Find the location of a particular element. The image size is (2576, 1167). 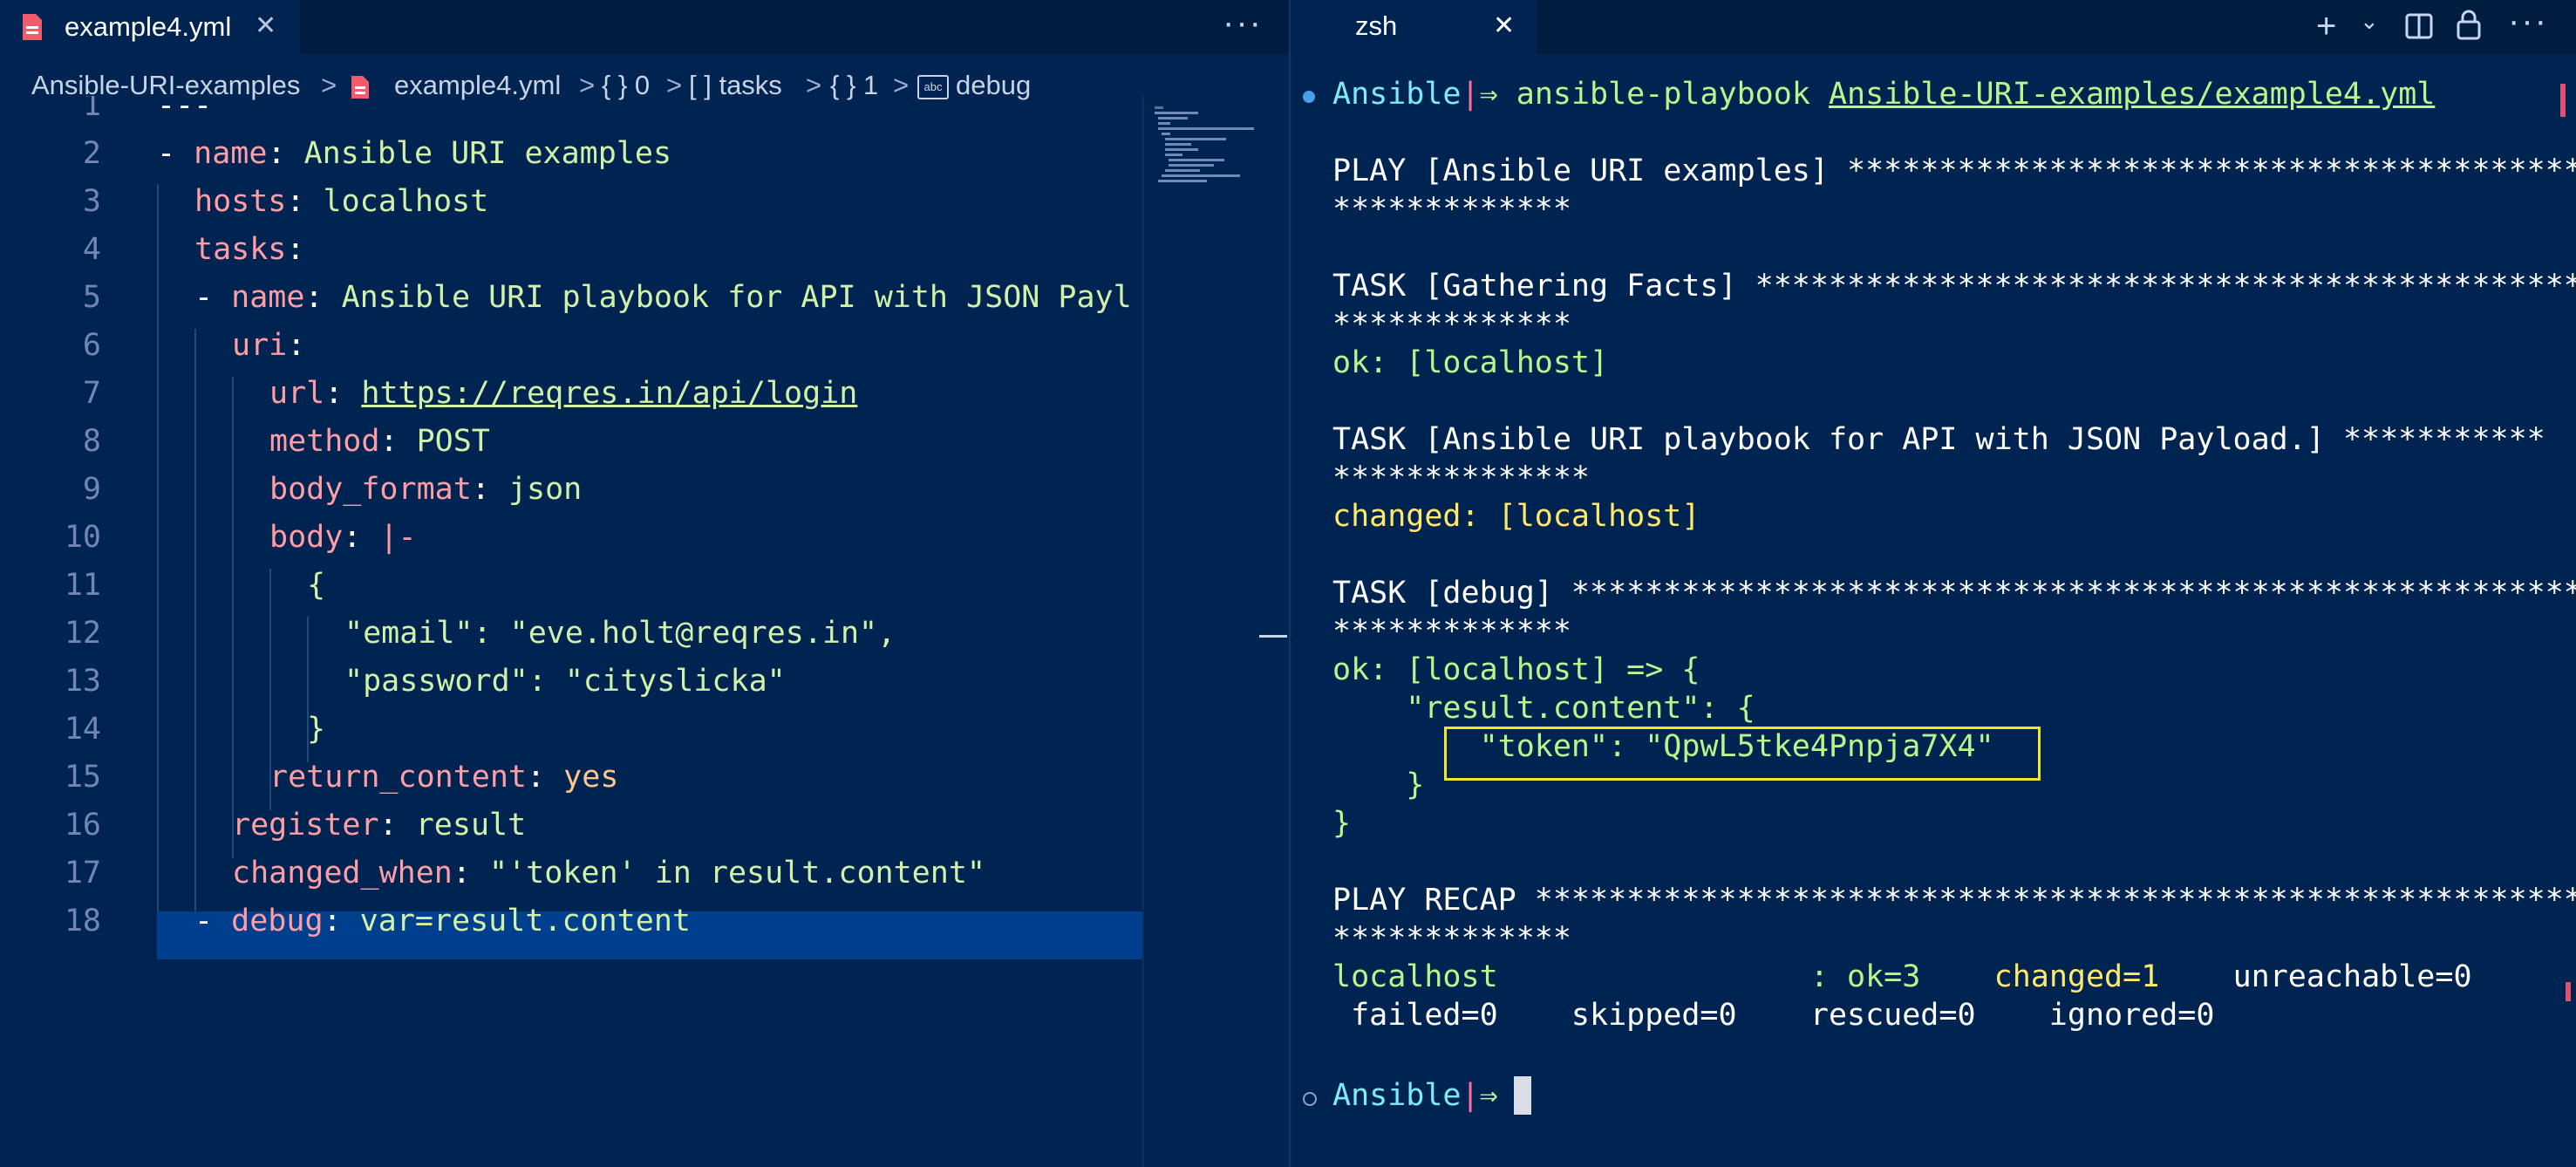

code-text: - name: Ansible URI examples is located at coordinates (415, 153).